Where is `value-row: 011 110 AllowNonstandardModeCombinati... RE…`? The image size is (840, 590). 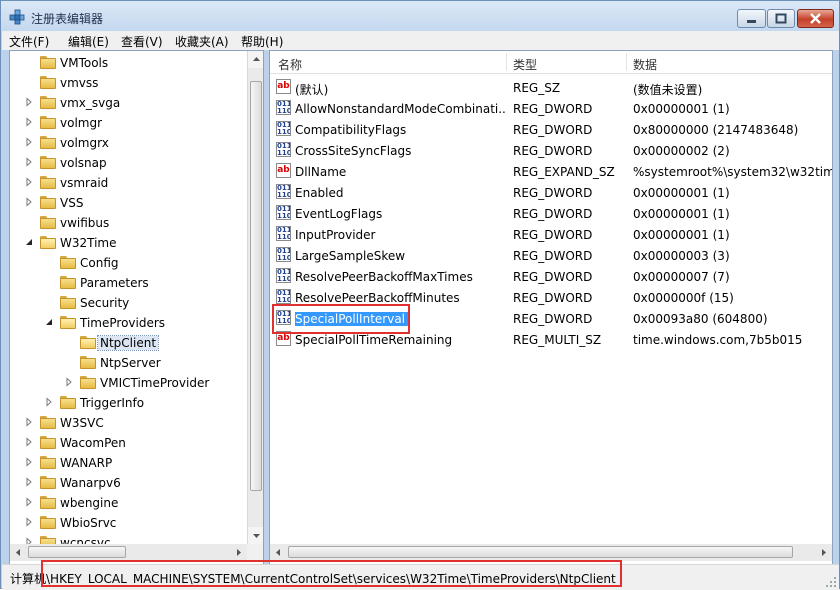 value-row: 011 110 AllowNonstandardModeCombinati... RE… is located at coordinates (551, 108).